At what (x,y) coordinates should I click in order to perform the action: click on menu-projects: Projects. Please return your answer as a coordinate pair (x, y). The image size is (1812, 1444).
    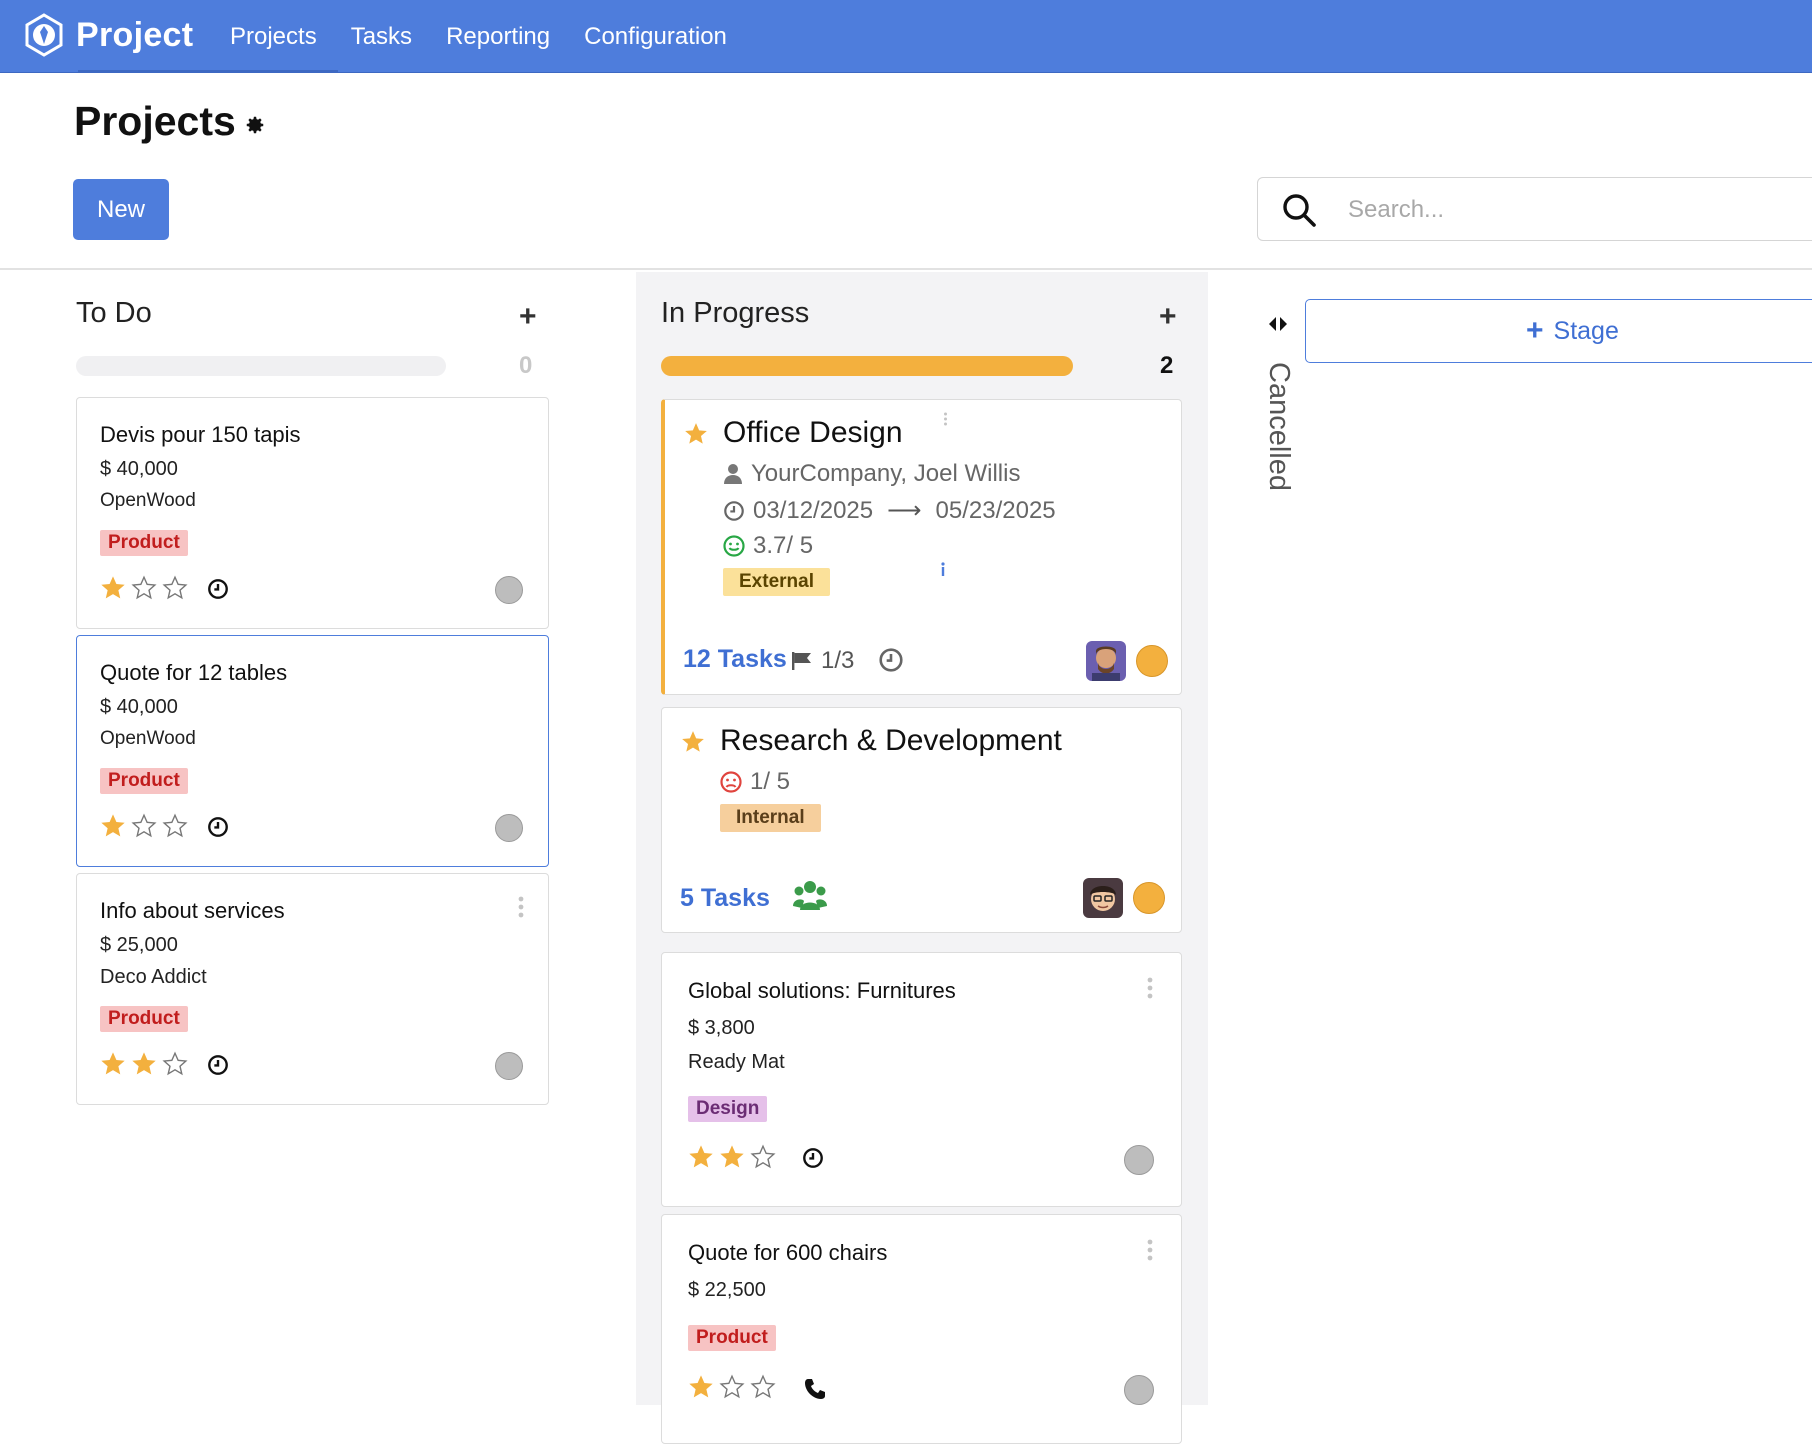
    Looking at the image, I should click on (273, 37).